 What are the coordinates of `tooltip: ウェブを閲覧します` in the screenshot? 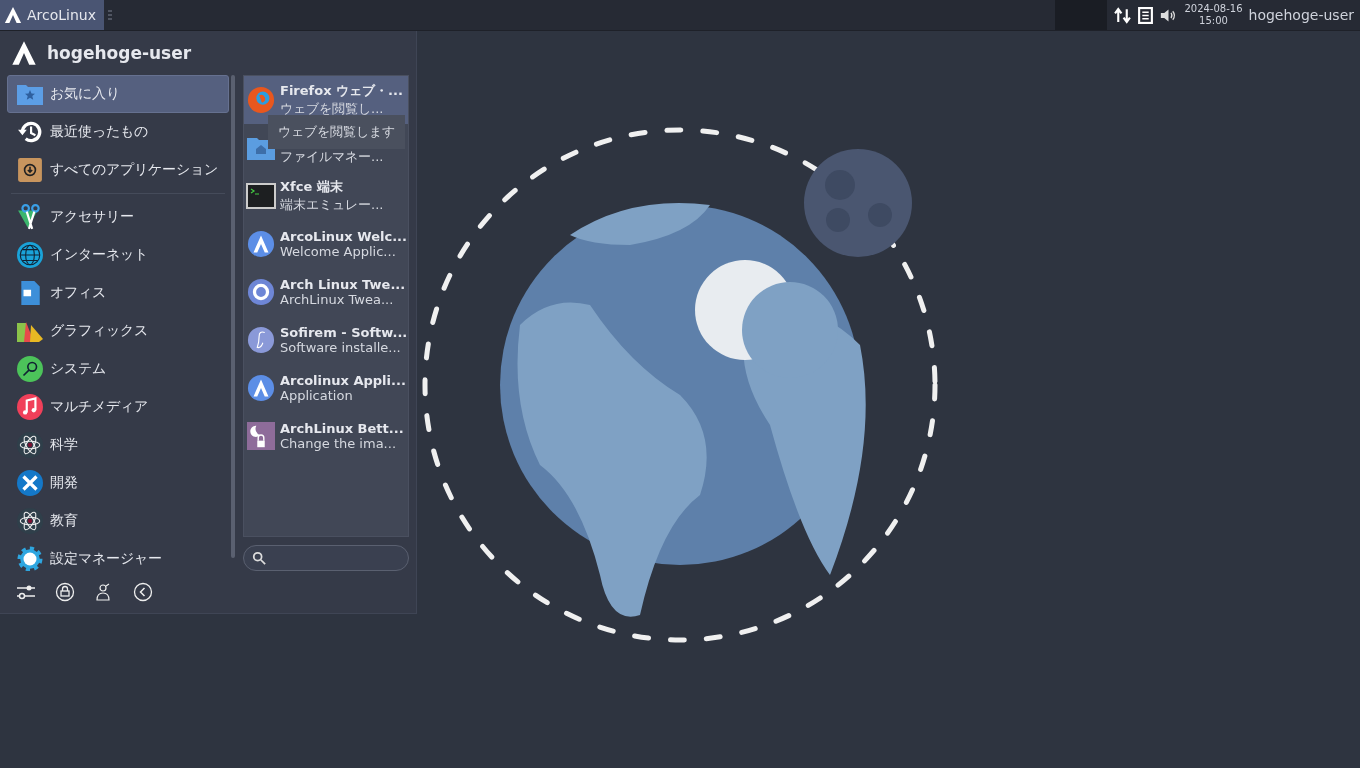 It's located at (336, 132).